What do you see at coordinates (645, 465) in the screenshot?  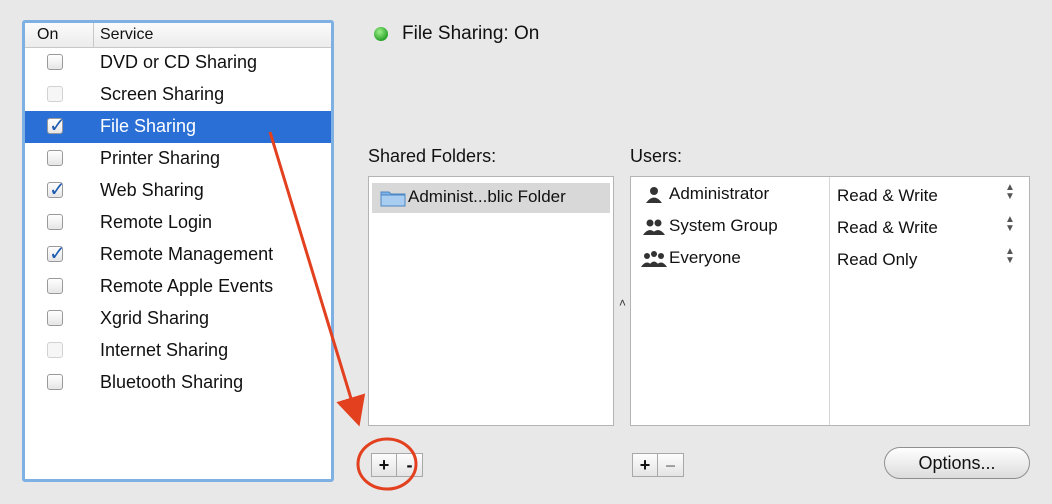 I see `add-user-button: +` at bounding box center [645, 465].